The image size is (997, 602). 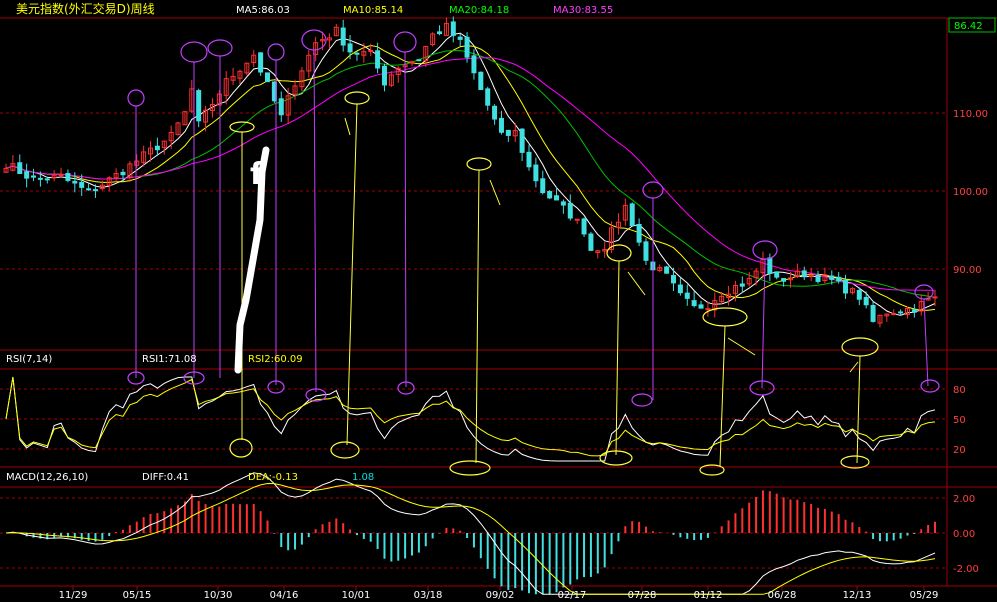 What do you see at coordinates (968, 26) in the screenshot?
I see `last-price: 86.42` at bounding box center [968, 26].